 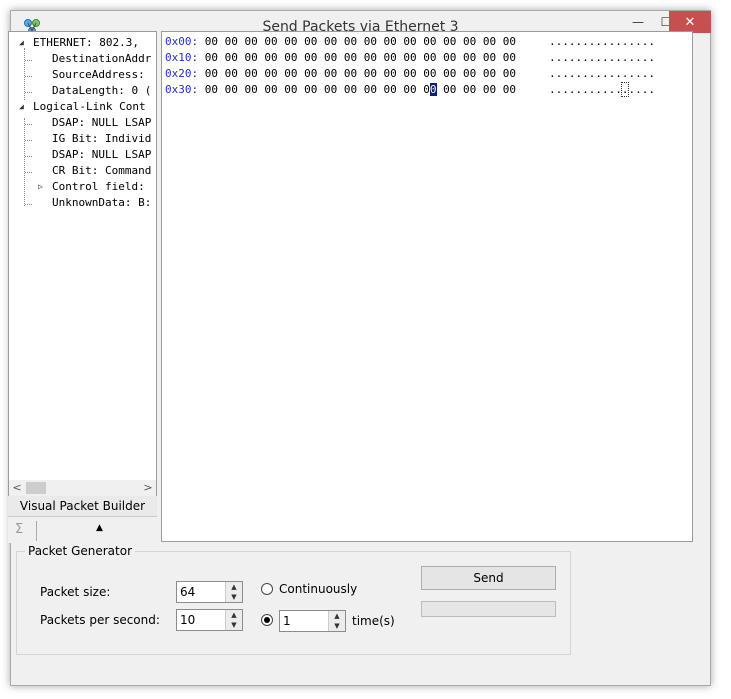 What do you see at coordinates (82, 488) in the screenshot?
I see `tree-horizontal-scrollbar: < >` at bounding box center [82, 488].